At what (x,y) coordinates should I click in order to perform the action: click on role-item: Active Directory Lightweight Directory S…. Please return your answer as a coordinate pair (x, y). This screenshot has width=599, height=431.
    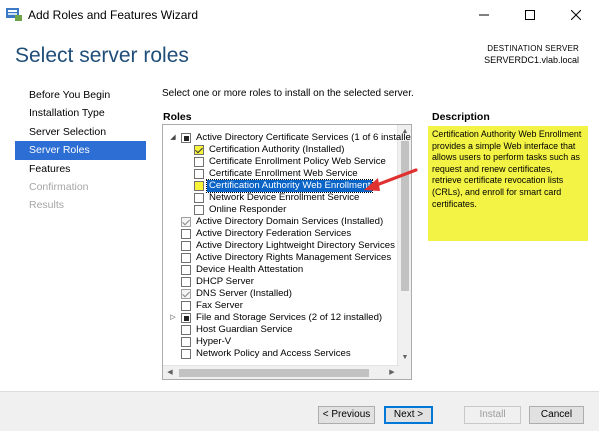
    Looking at the image, I should click on (281, 246).